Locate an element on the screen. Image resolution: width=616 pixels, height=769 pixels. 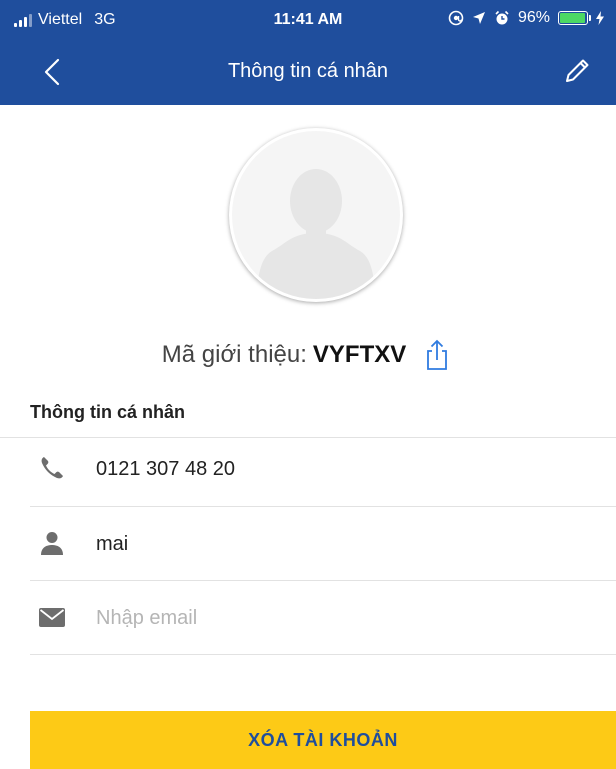
status-bar: Viettel 3G 11:41 AM 96% is located at coordinates (308, 20).